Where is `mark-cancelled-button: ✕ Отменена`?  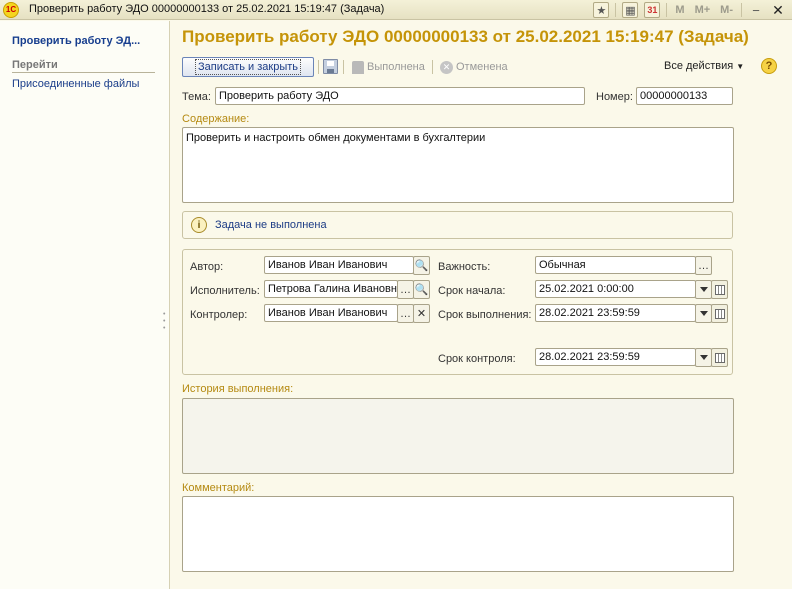 mark-cancelled-button: ✕ Отменена is located at coordinates (474, 67).